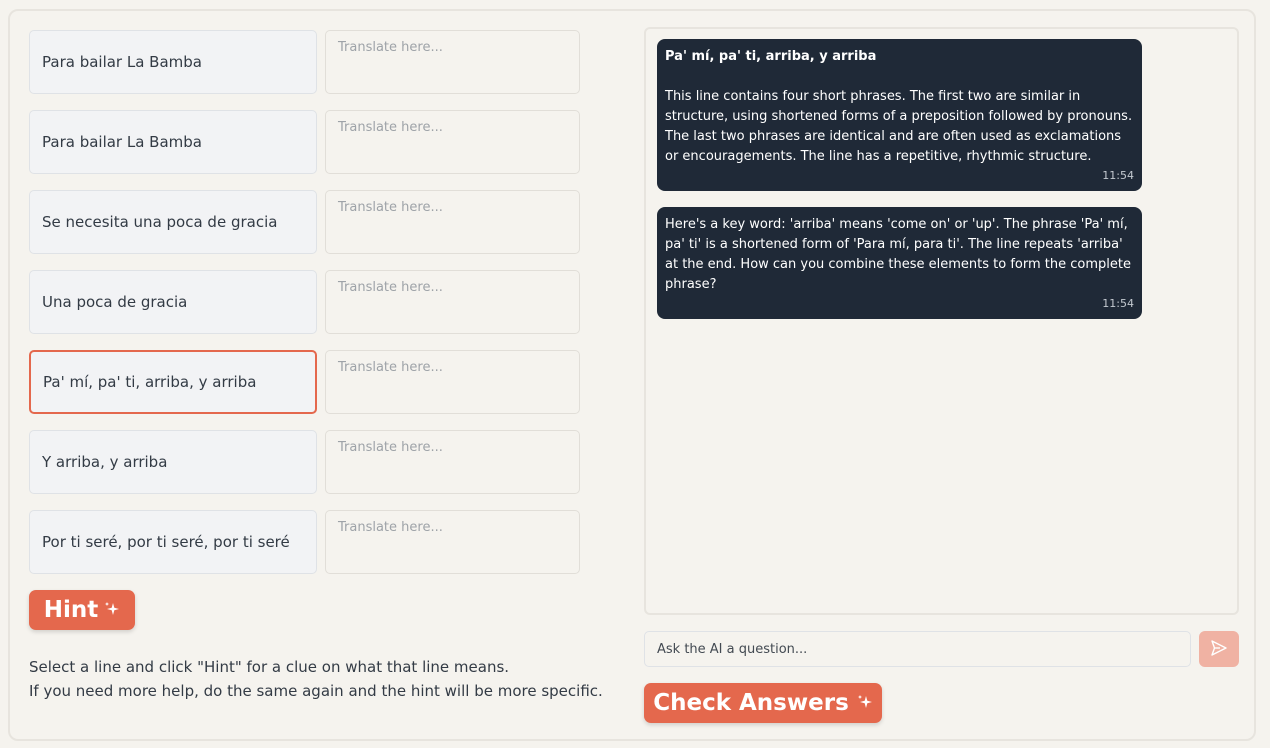  I want to click on lyric-line: Y arriba, y arriba, so click(173, 462).